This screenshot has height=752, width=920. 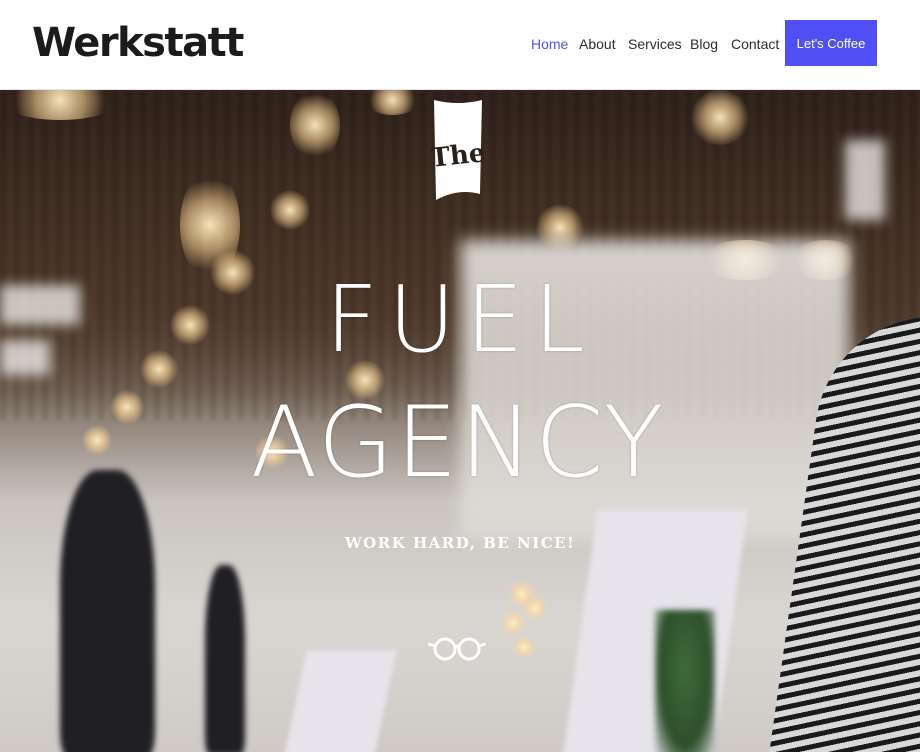 I want to click on background-plant, so click(x=685, y=681).